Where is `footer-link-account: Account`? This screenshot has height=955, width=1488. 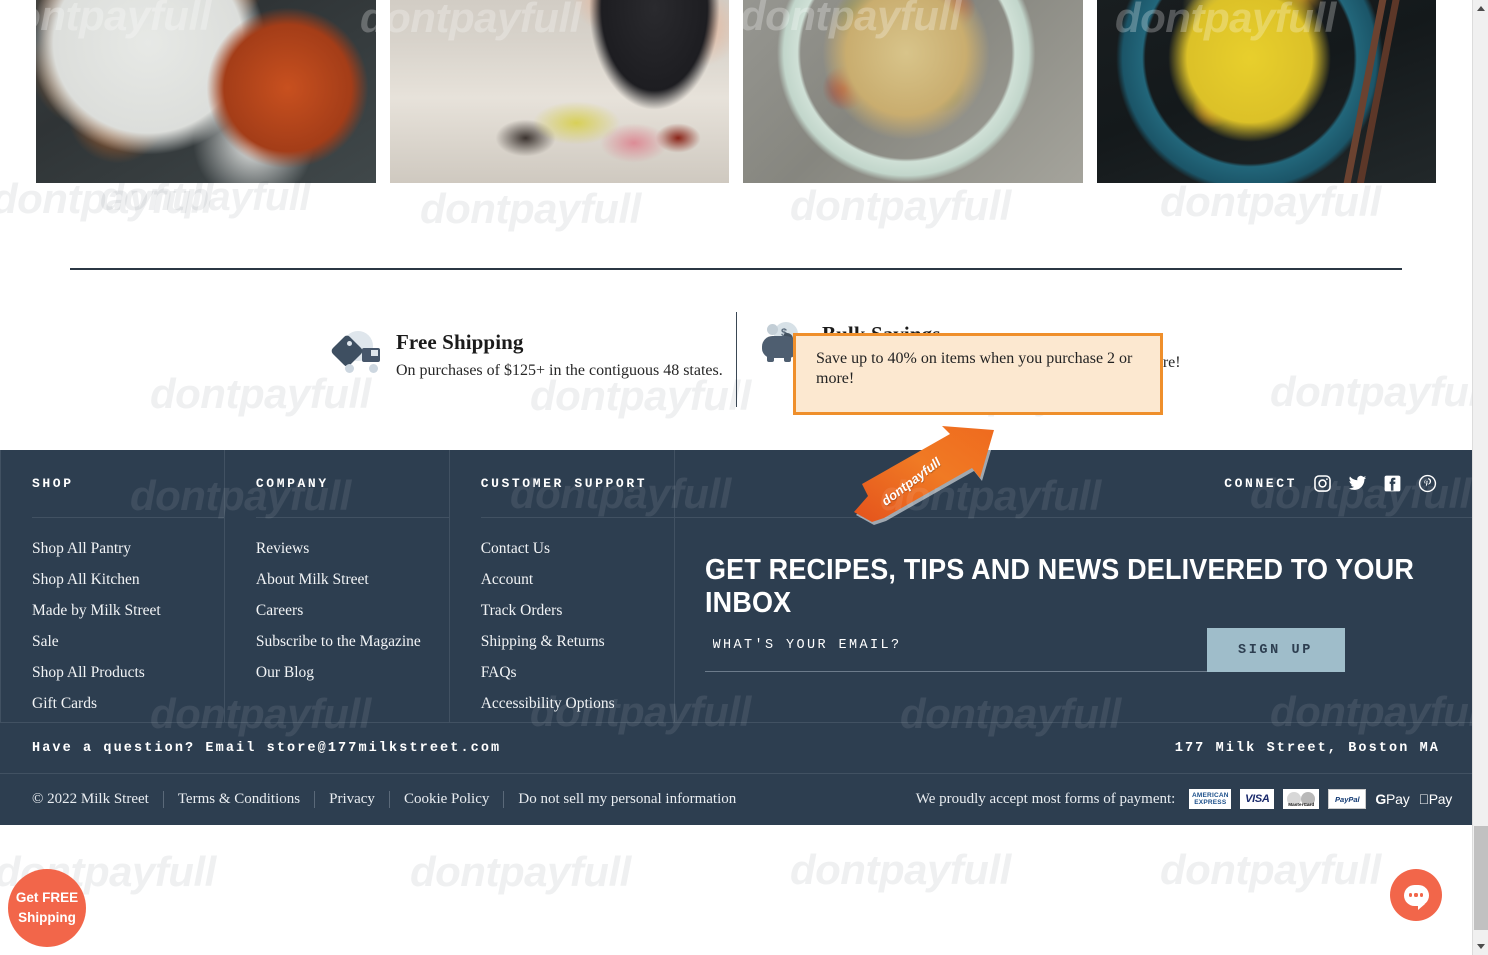 footer-link-account: Account is located at coordinates (577, 580).